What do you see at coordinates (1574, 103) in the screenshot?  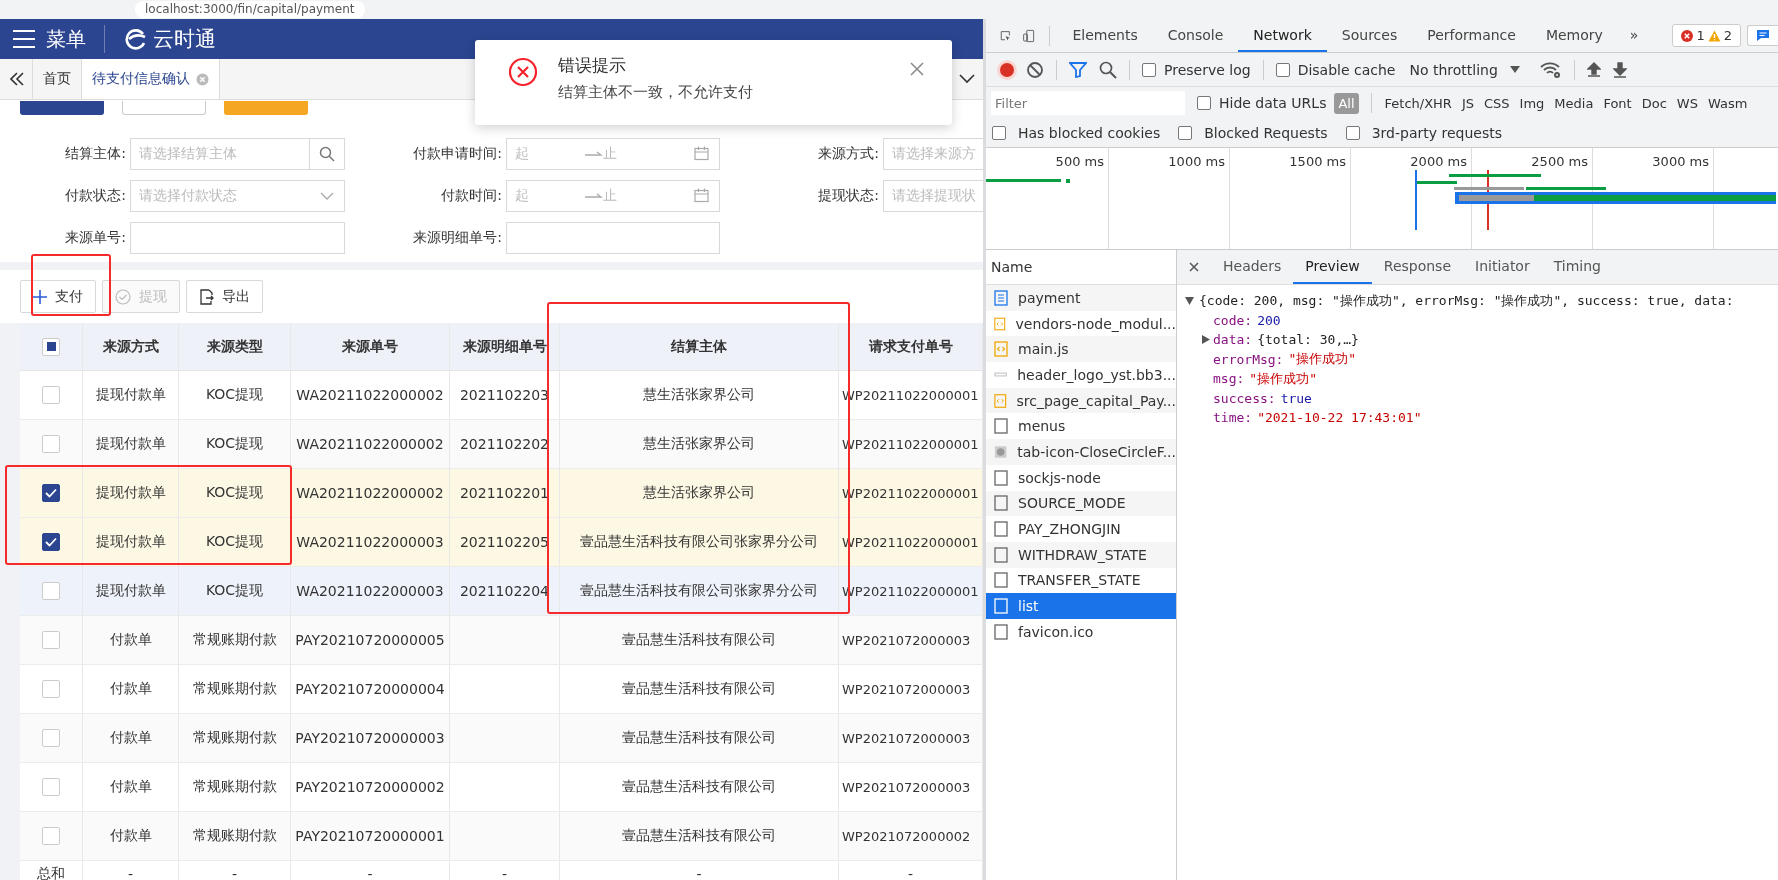 I see `type-filter: Media` at bounding box center [1574, 103].